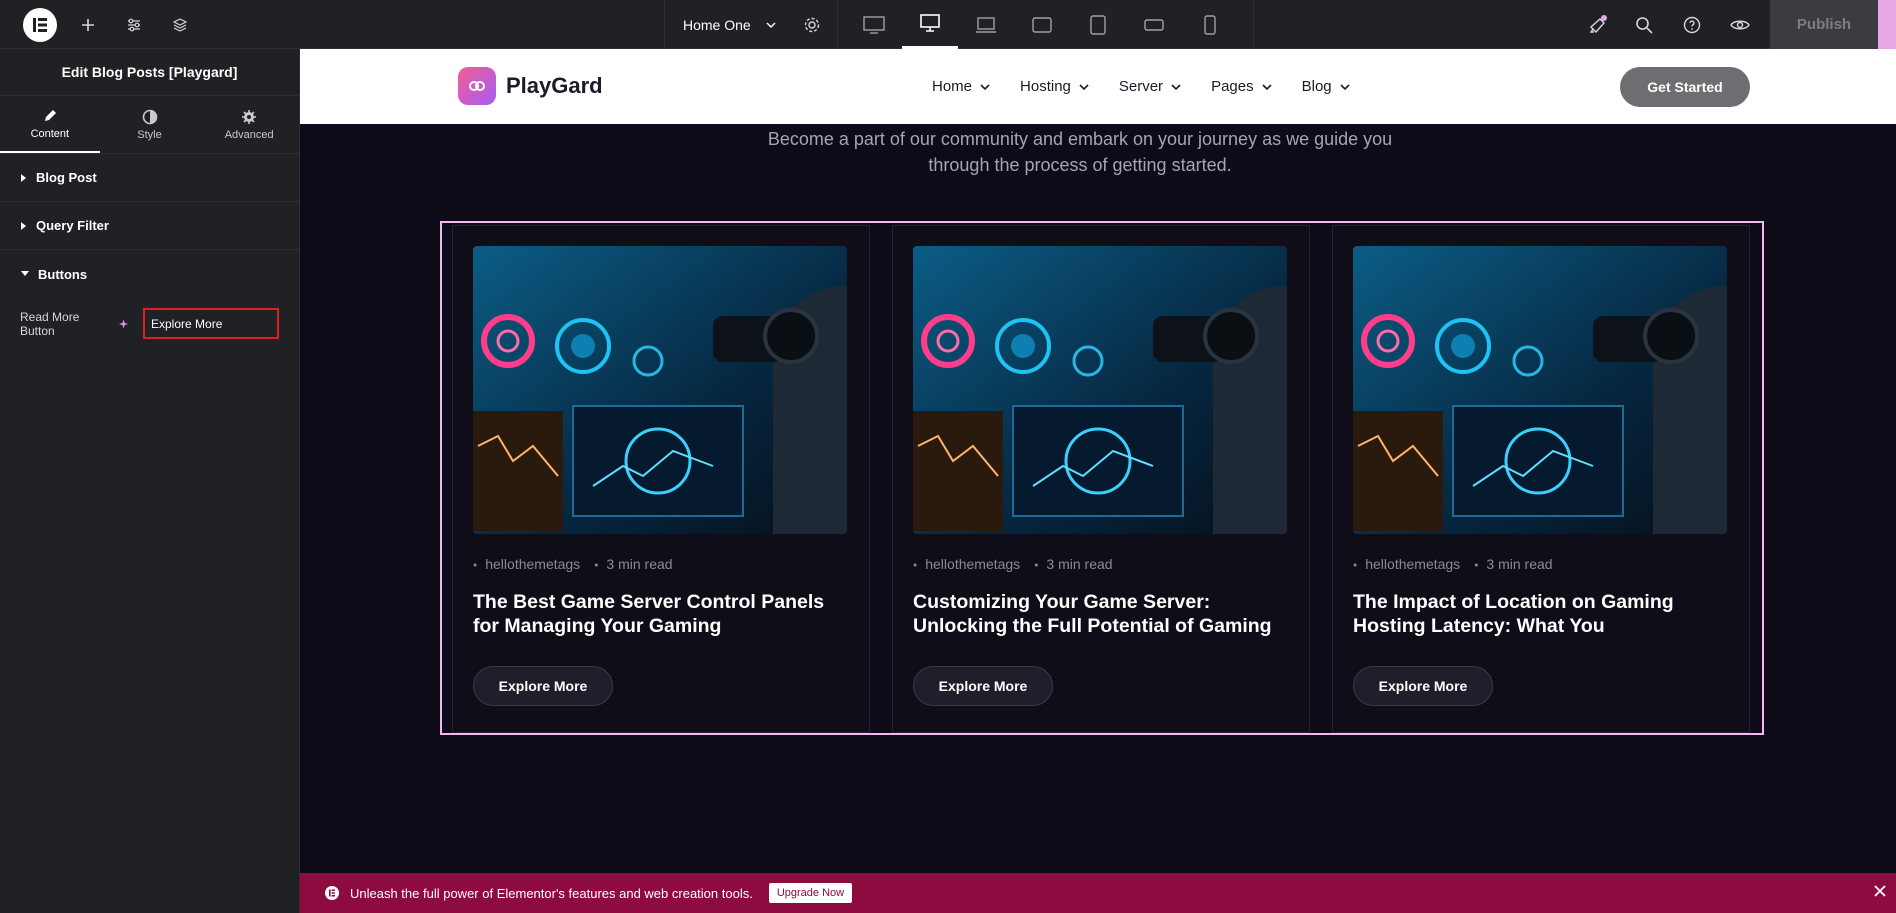  I want to click on device-tablet-portrait-button, so click(1098, 24).